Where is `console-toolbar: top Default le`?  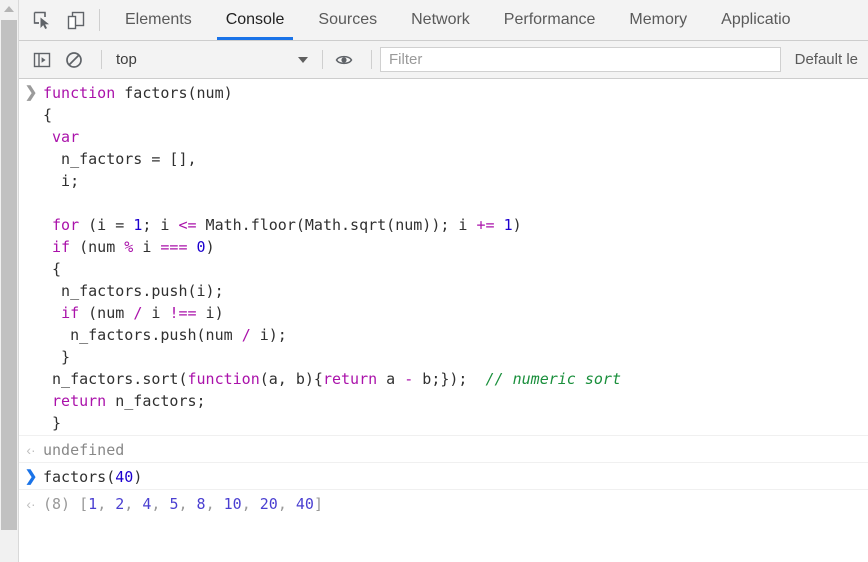 console-toolbar: top Default le is located at coordinates (443, 60).